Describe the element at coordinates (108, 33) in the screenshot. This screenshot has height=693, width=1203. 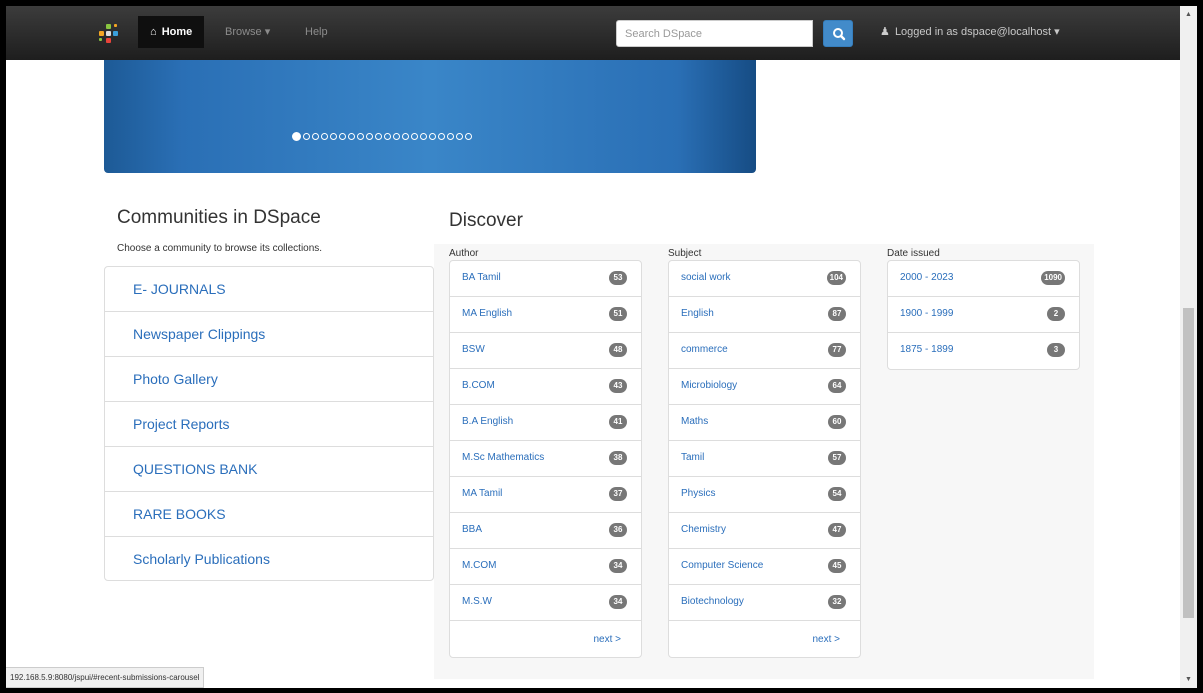
I see `dspace-logo` at that location.